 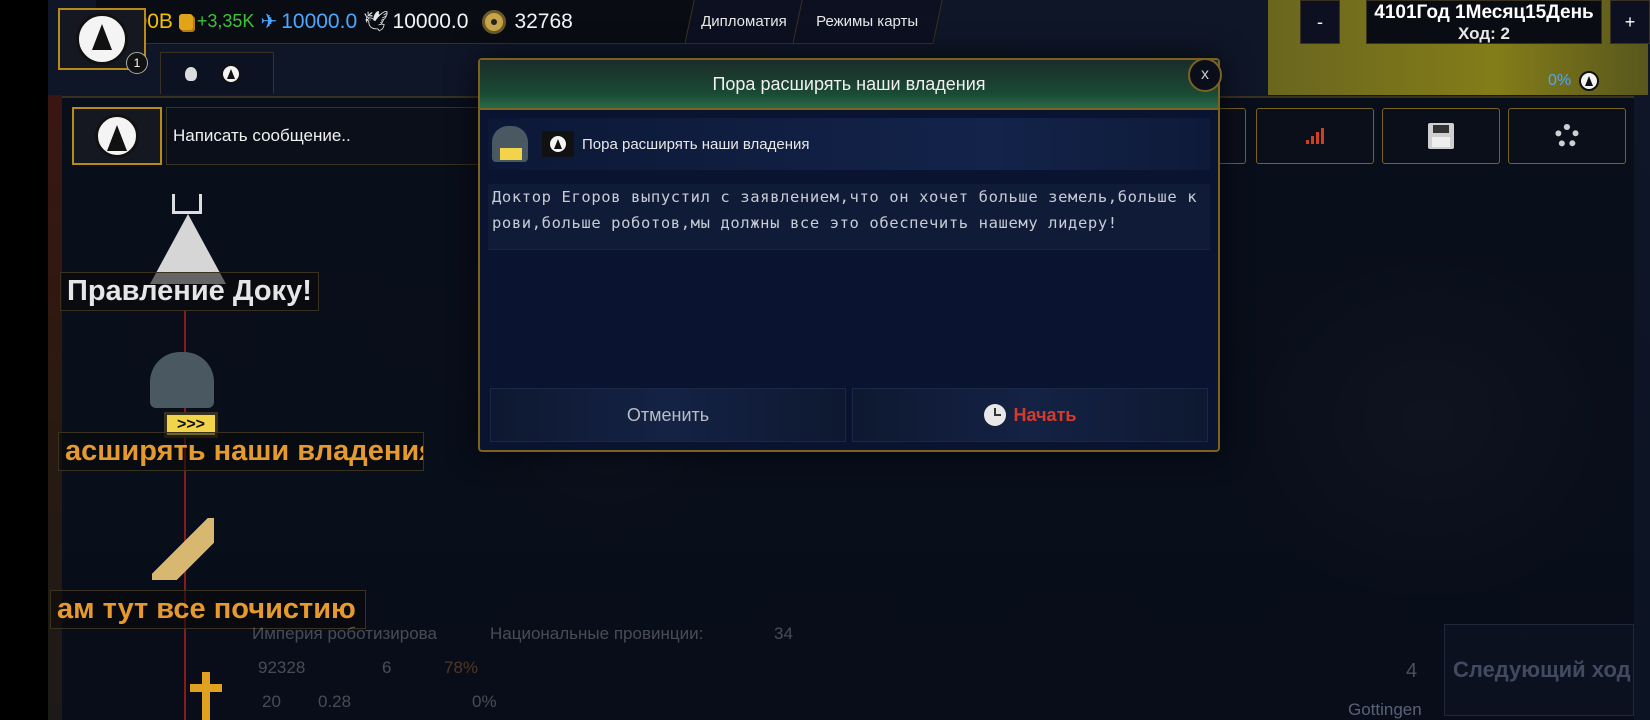 I want to click on settings-button, so click(x=1567, y=136).